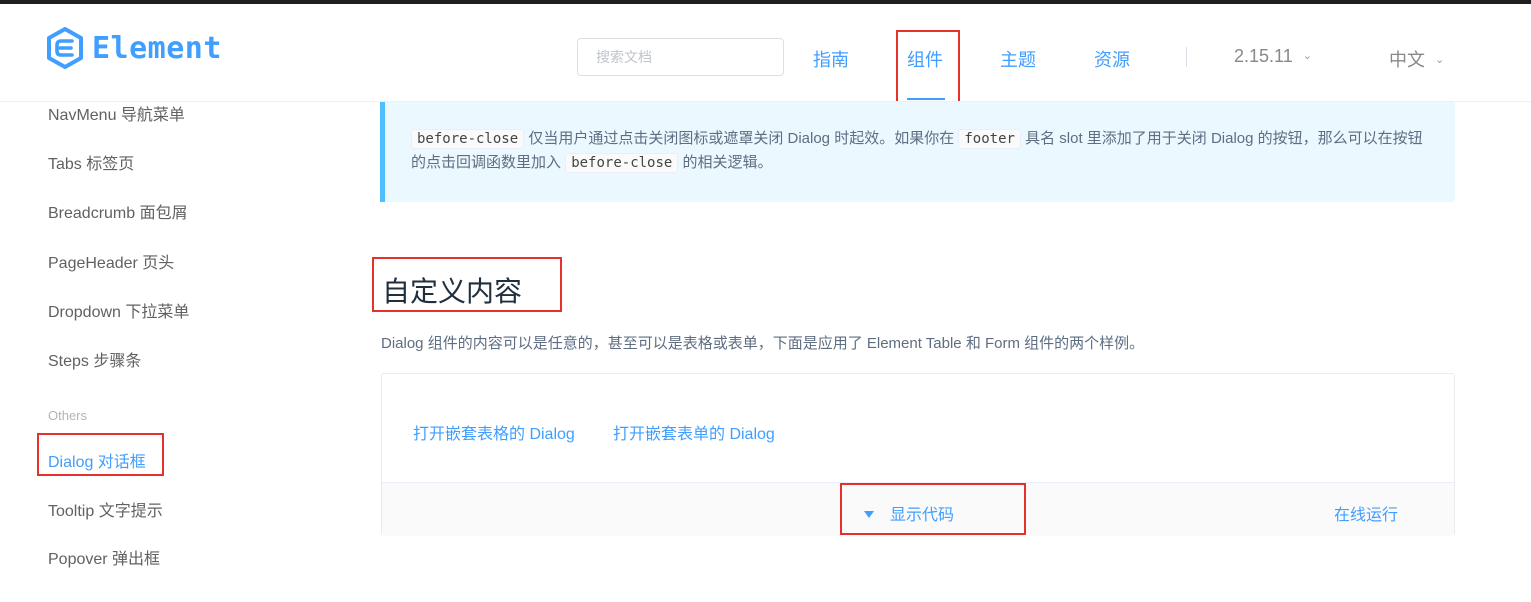 The width and height of the screenshot is (1531, 602). What do you see at coordinates (741, 138) in the screenshot?
I see `tip-text-part1: 仅当用户通过点击关闭图标或遮罩关闭 Dialog 时起效。如果你在` at bounding box center [741, 138].